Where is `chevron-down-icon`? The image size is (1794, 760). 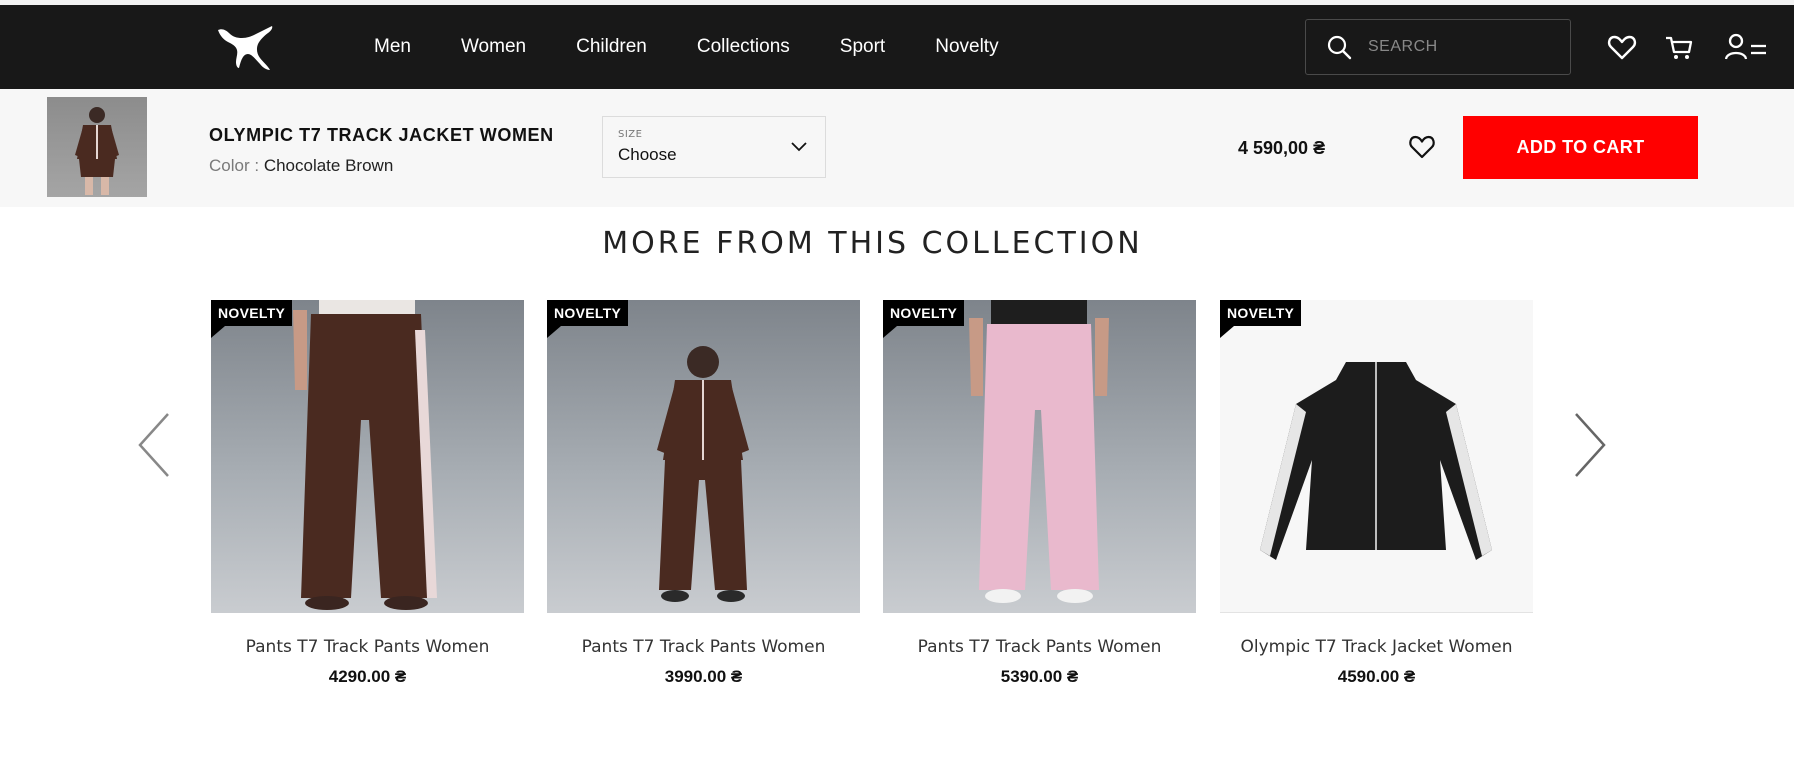
chevron-down-icon is located at coordinates (799, 147).